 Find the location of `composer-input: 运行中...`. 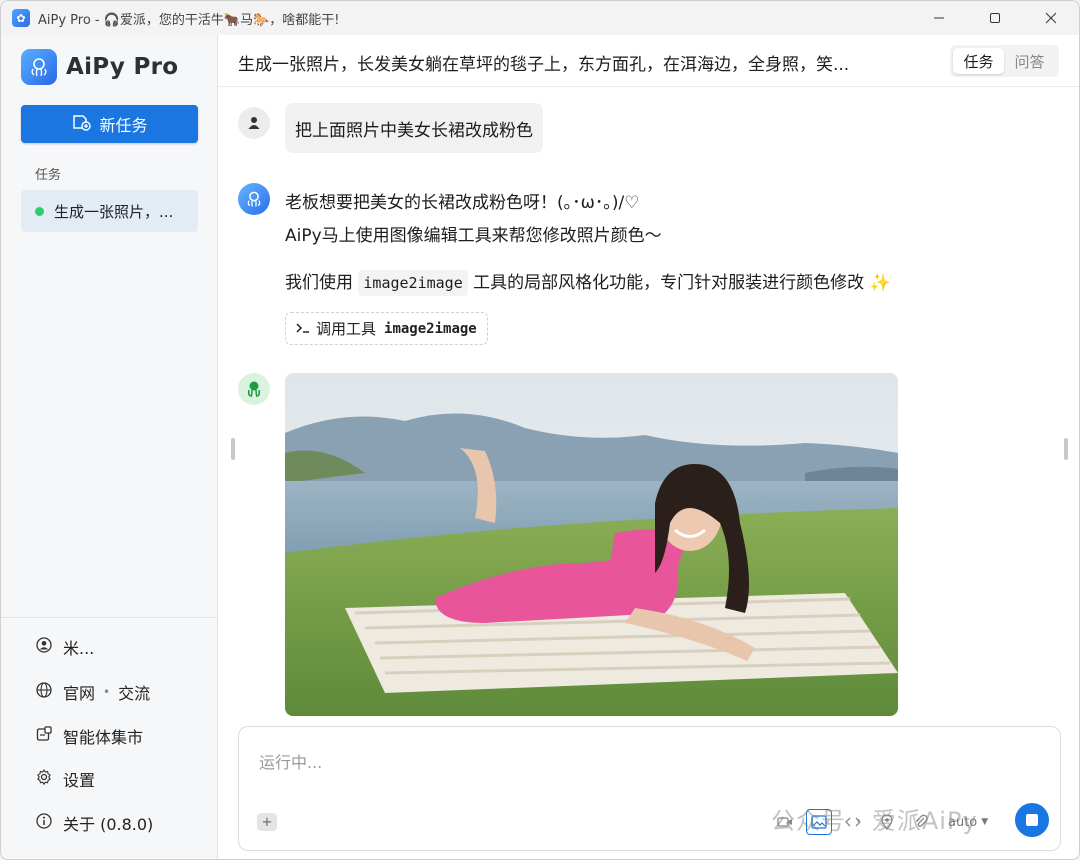

composer-input: 运行中... is located at coordinates (290, 761).